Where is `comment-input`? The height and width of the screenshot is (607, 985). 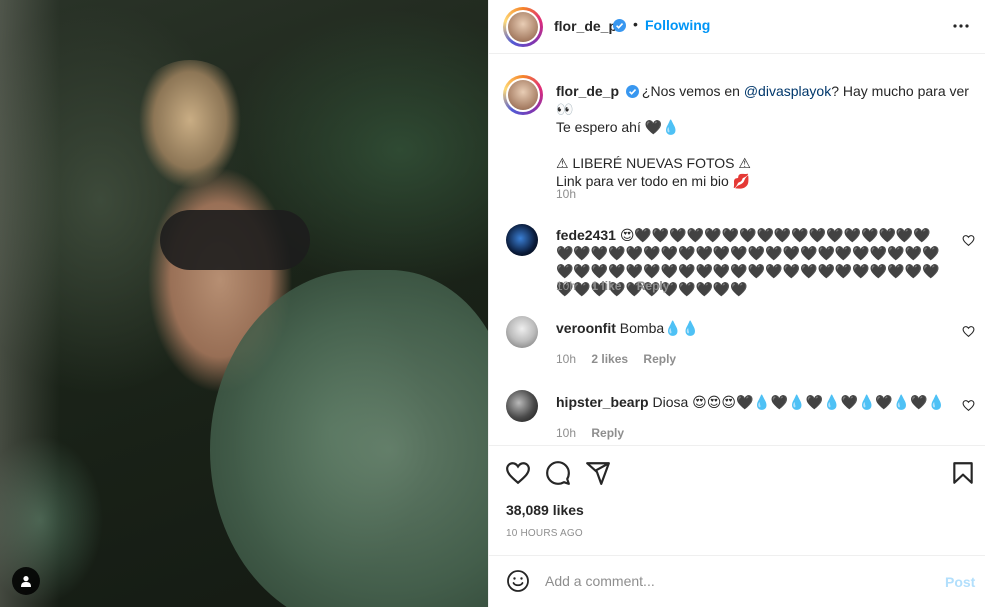 comment-input is located at coordinates (735, 581).